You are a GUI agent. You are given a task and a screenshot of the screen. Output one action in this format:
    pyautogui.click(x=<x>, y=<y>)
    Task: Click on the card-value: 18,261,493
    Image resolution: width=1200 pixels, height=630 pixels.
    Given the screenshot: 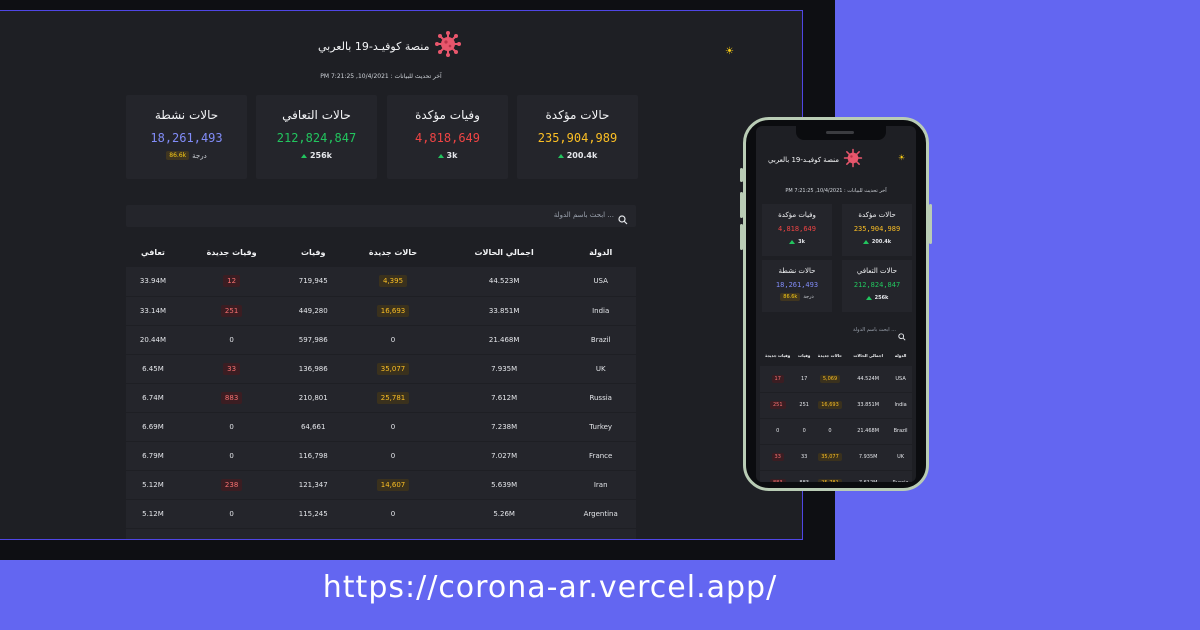 What is the action you would take?
    pyautogui.click(x=186, y=138)
    